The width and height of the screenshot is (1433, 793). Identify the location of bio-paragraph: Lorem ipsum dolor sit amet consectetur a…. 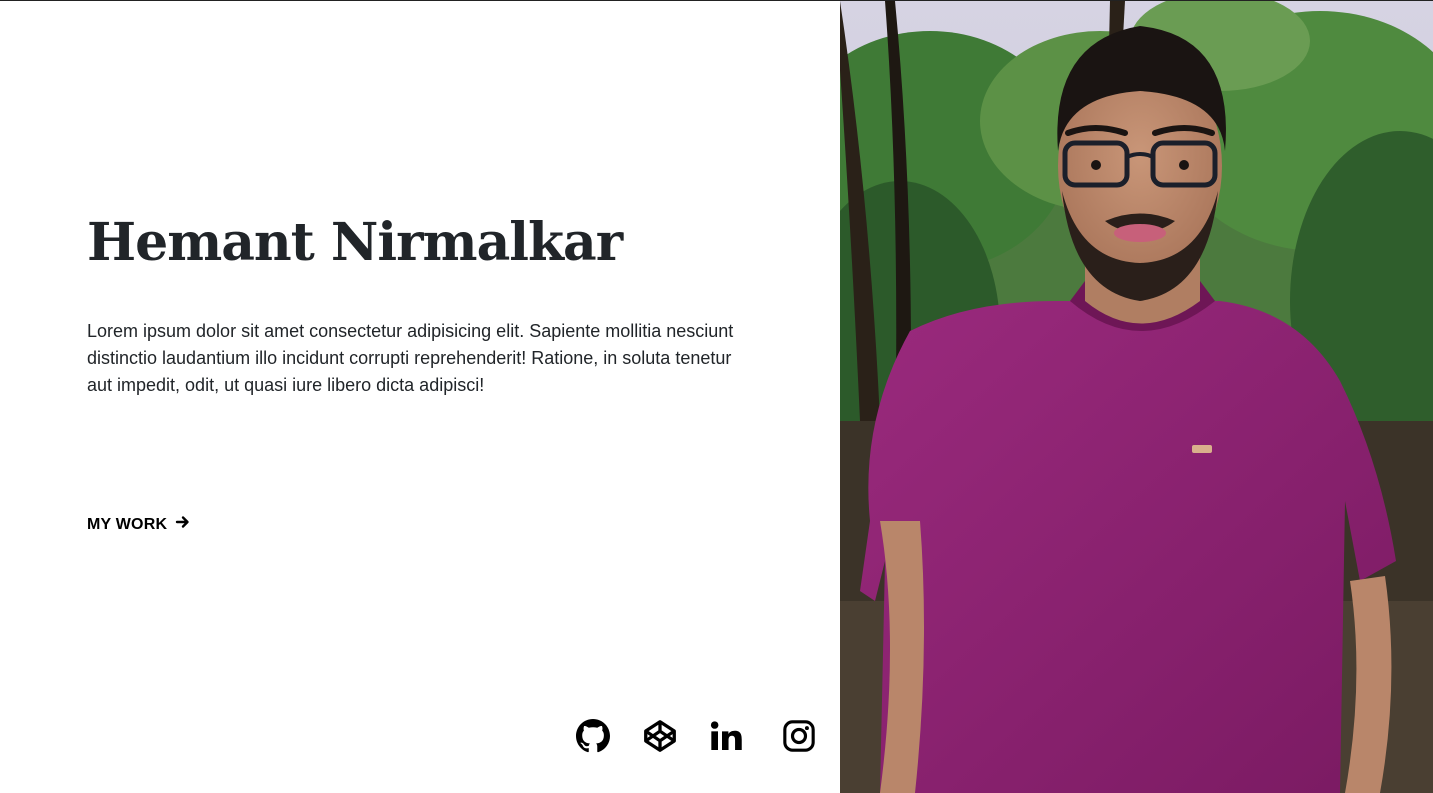
(410, 358).